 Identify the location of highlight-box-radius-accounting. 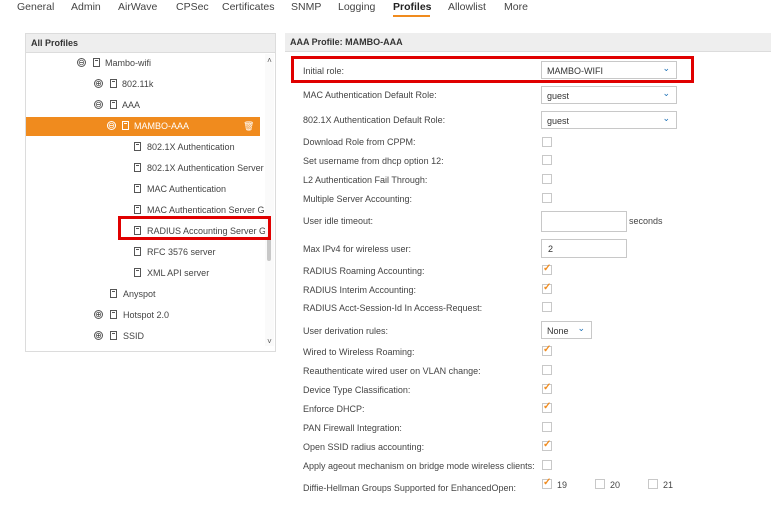
(194, 228).